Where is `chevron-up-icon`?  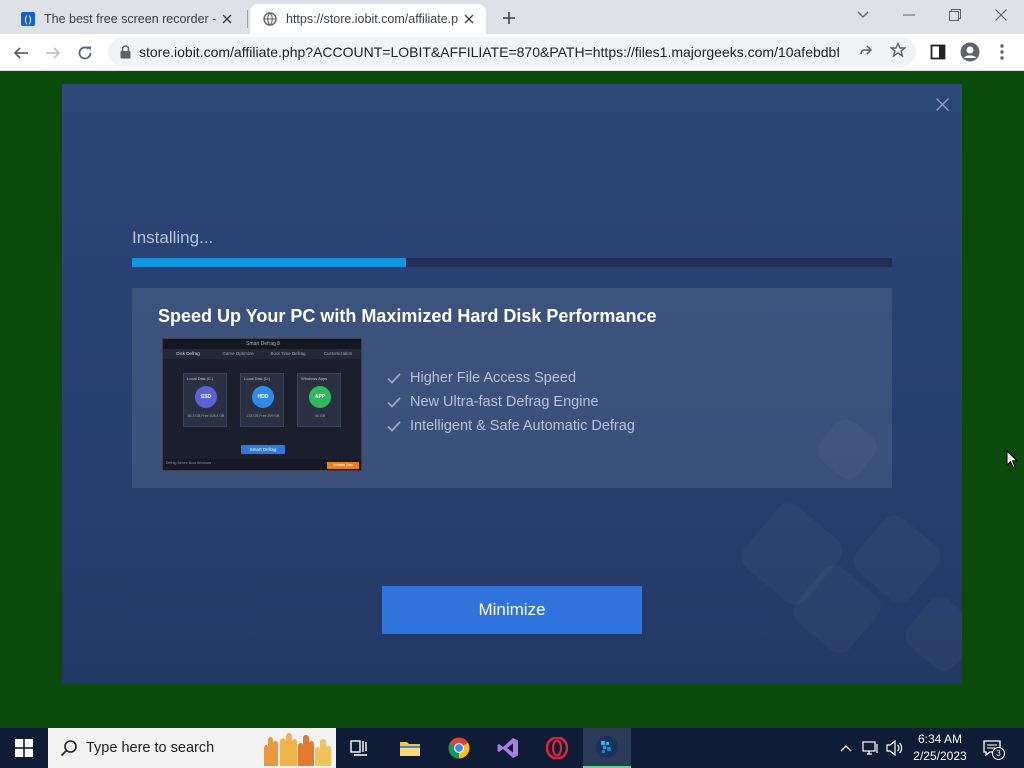
chevron-up-icon is located at coordinates (846, 748).